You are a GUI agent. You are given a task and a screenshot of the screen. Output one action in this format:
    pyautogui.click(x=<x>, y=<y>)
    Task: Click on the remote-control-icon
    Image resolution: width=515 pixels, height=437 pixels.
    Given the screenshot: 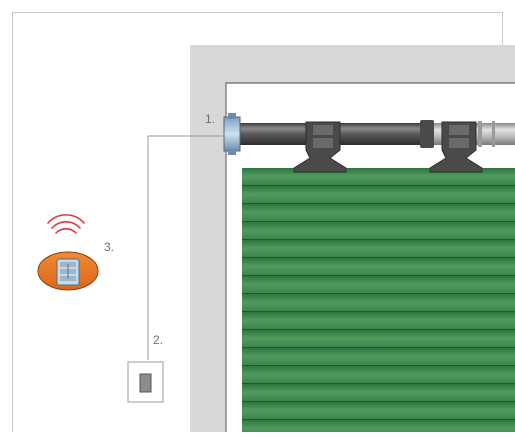 What is the action you would take?
    pyautogui.click(x=68, y=271)
    